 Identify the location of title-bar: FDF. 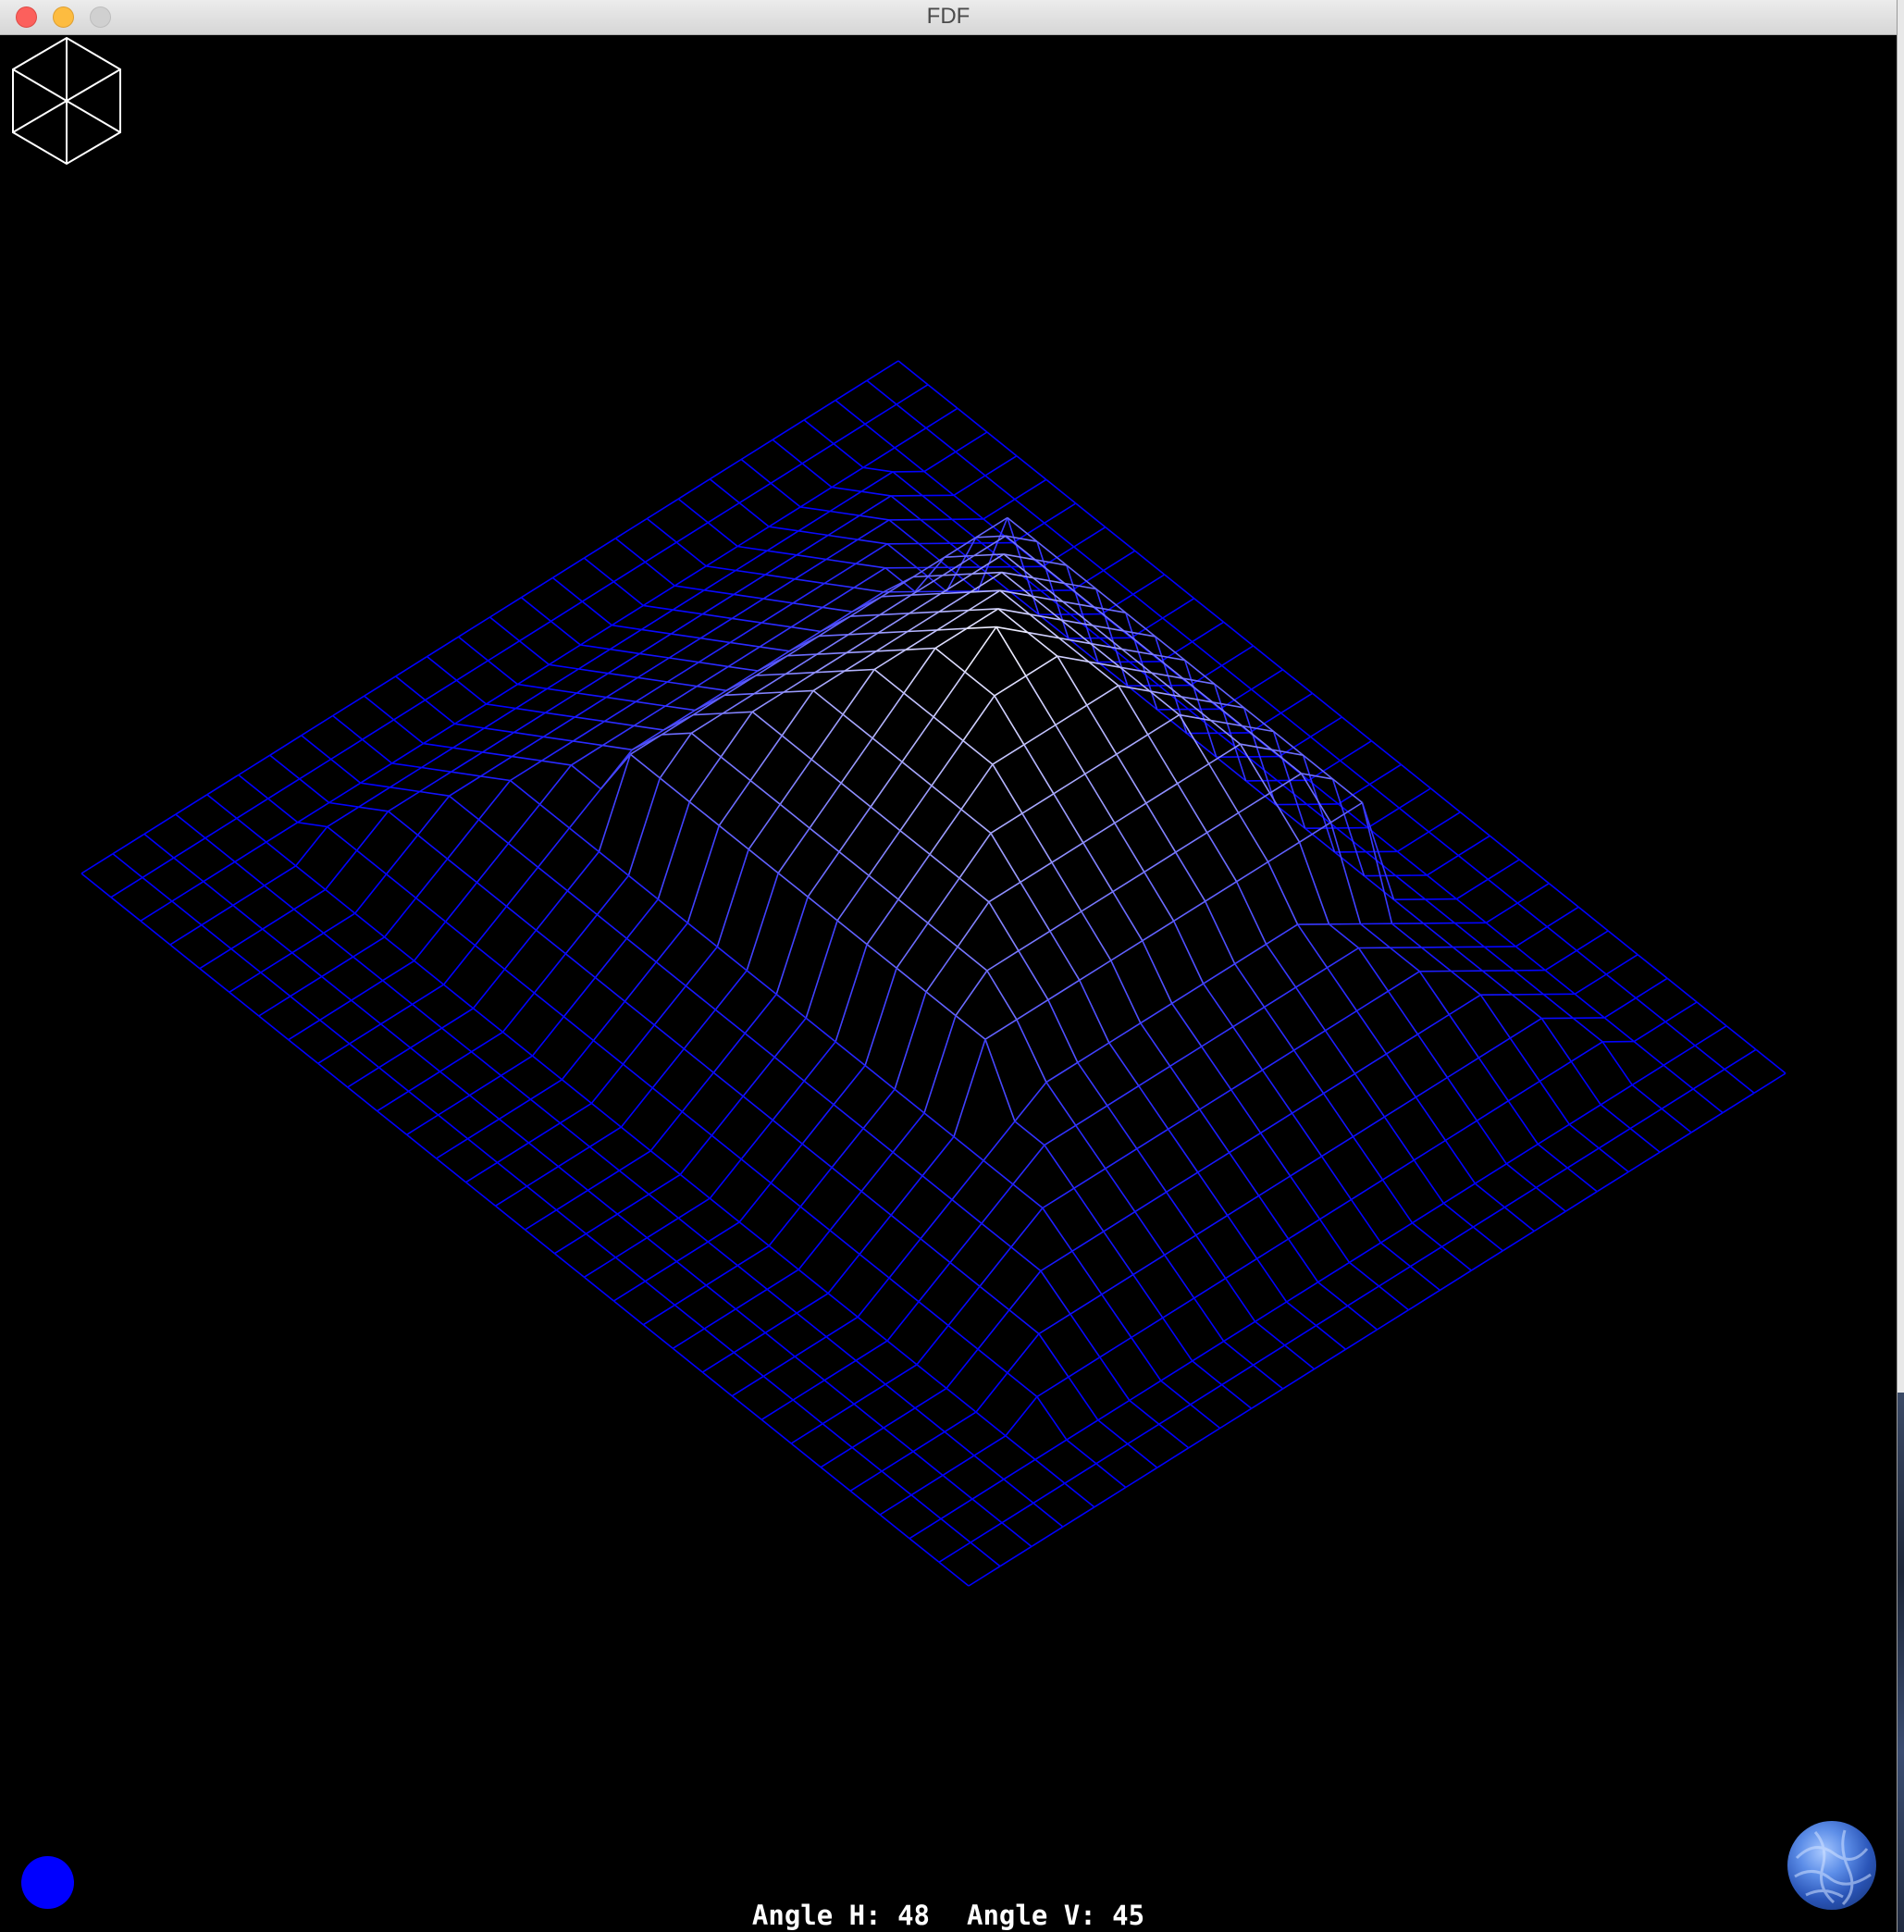
(948, 18).